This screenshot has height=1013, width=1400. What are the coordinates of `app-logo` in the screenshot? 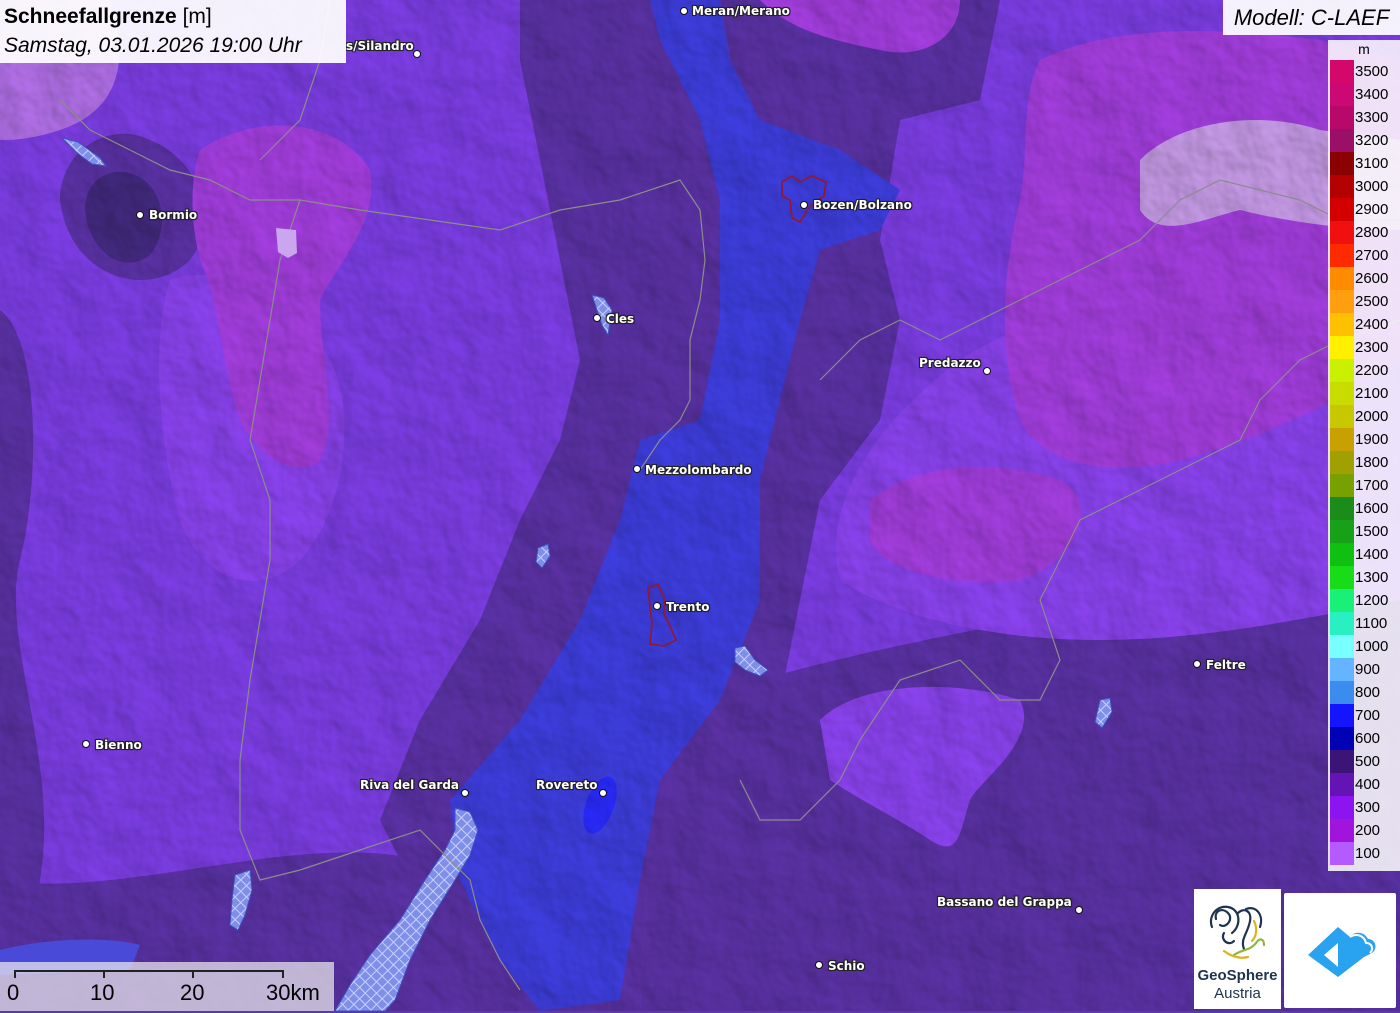 It's located at (1340, 950).